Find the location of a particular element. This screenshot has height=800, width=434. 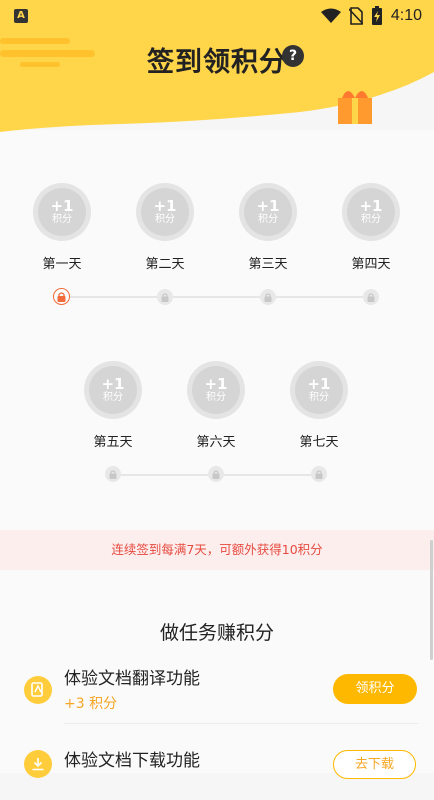

task-reward: +3 积分 is located at coordinates (91, 704).